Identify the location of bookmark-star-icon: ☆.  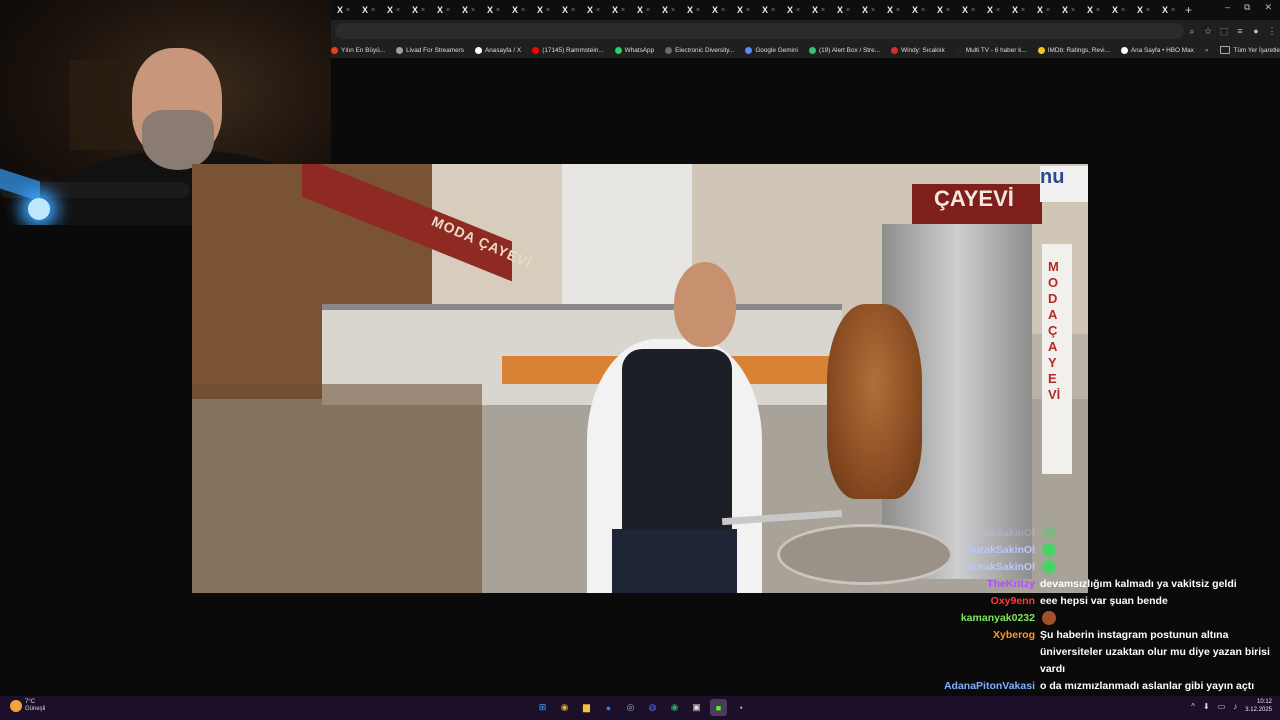
(1208, 31).